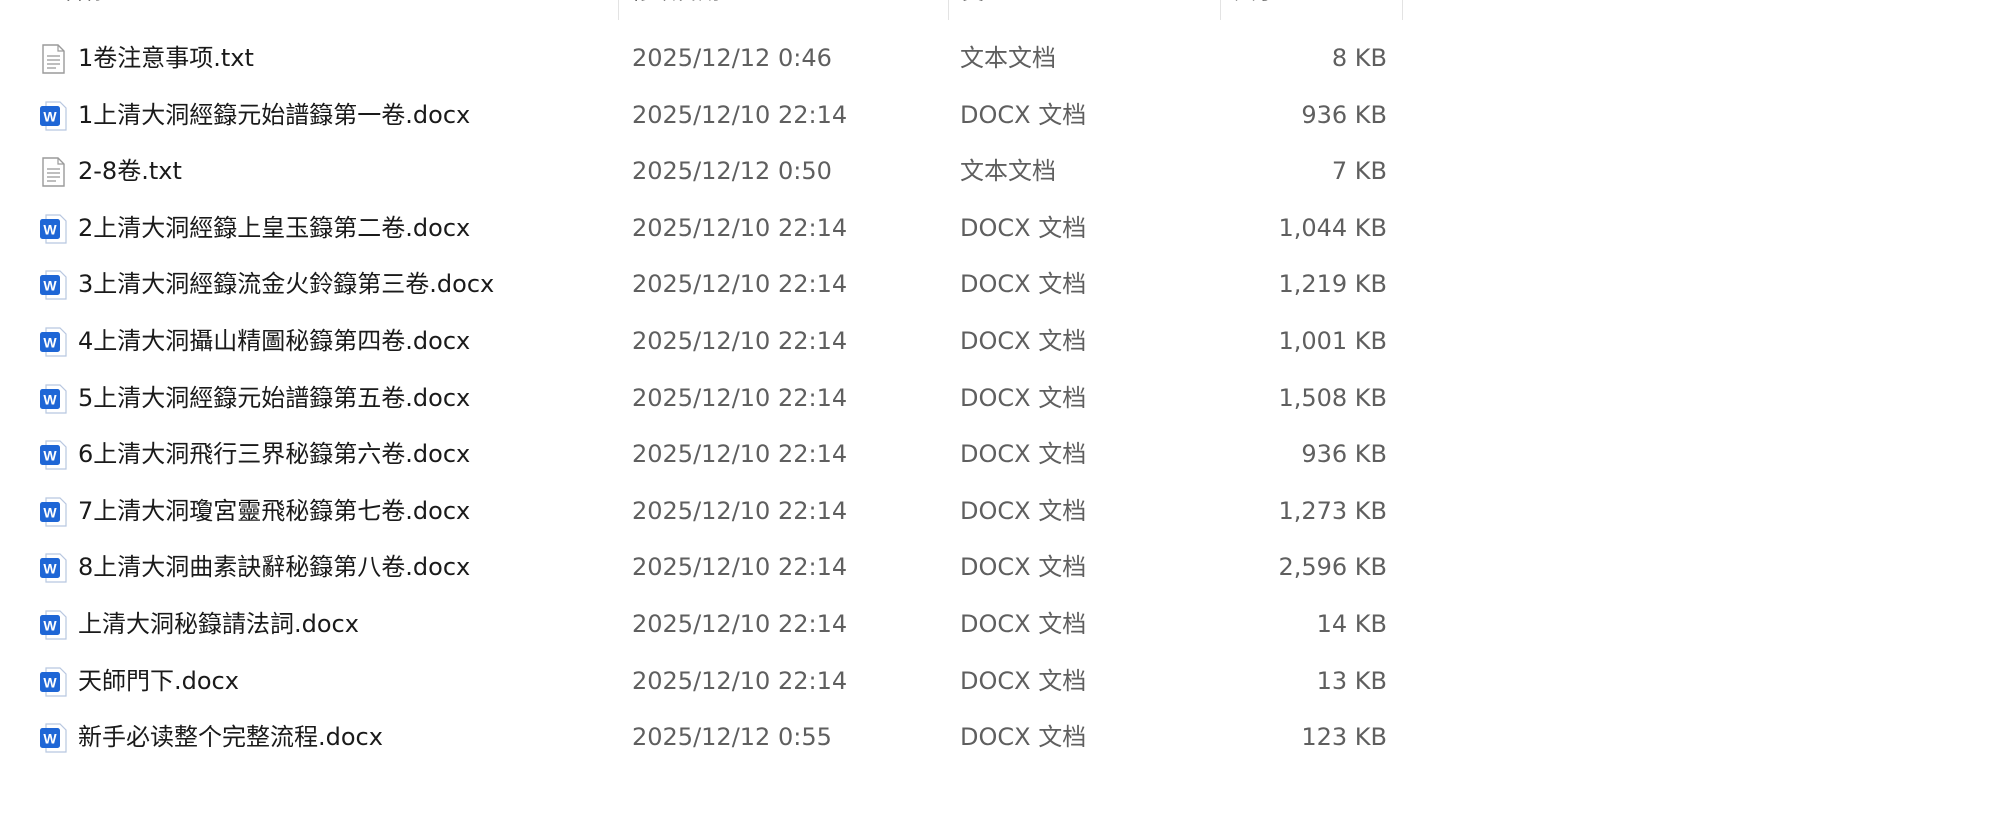  Describe the element at coordinates (343, 58) in the screenshot. I see `file-name: 1卷注意事项.txt` at that location.